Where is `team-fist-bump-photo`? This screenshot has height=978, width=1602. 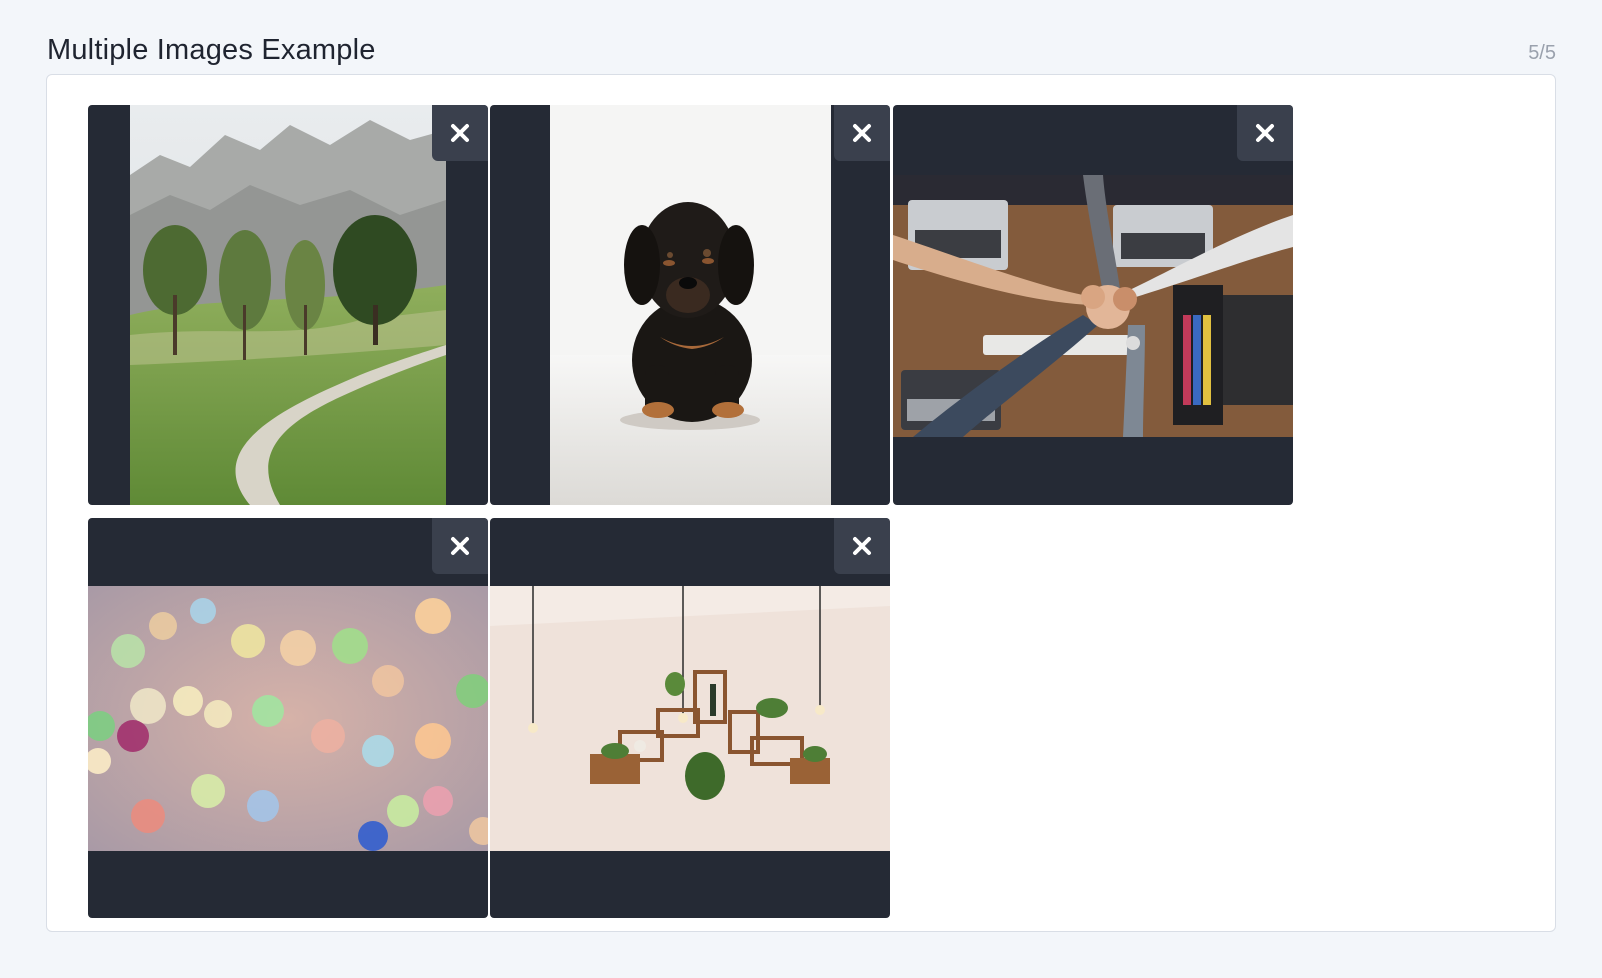
team-fist-bump-photo is located at coordinates (1093, 306).